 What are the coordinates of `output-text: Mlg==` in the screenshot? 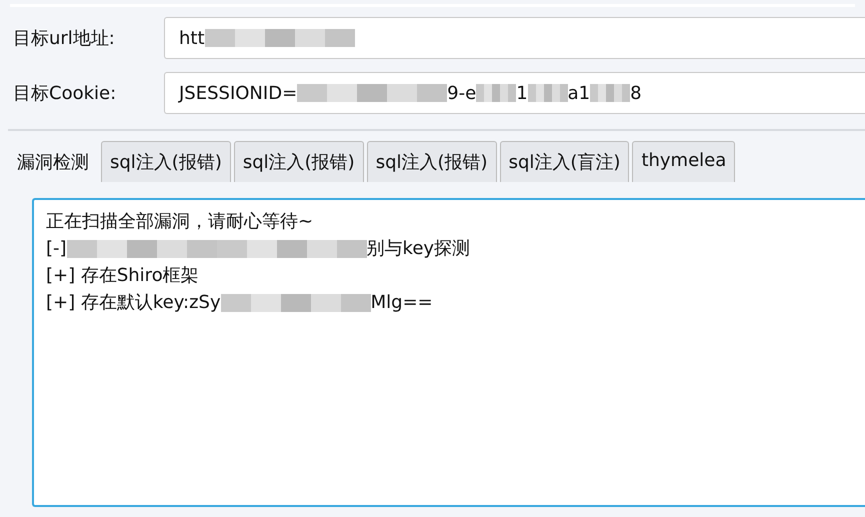 It's located at (401, 302).